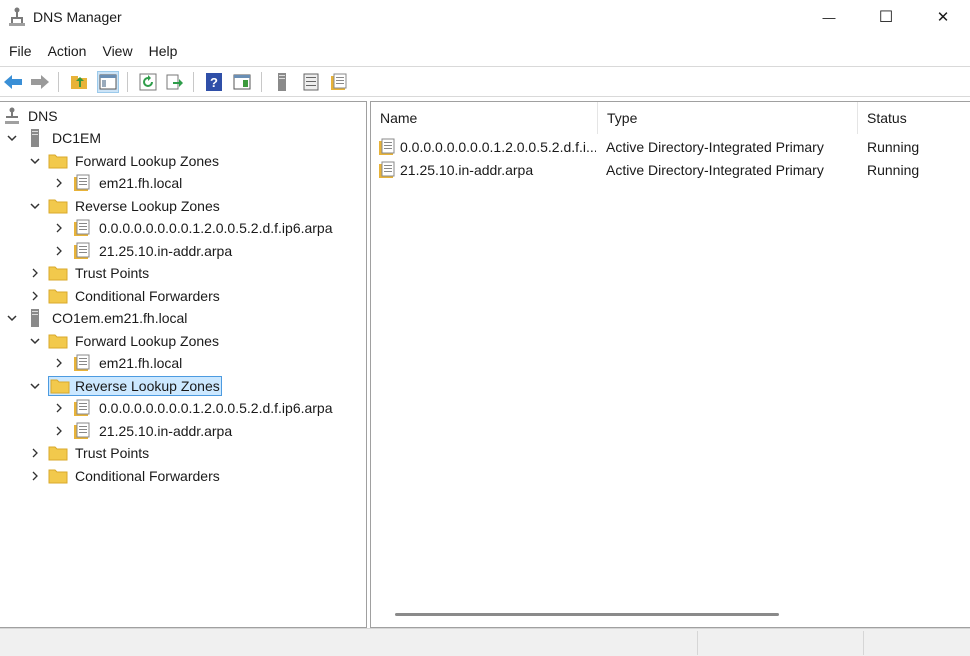 This screenshot has height=656, width=970. I want to click on list-view-button, so click(311, 82).